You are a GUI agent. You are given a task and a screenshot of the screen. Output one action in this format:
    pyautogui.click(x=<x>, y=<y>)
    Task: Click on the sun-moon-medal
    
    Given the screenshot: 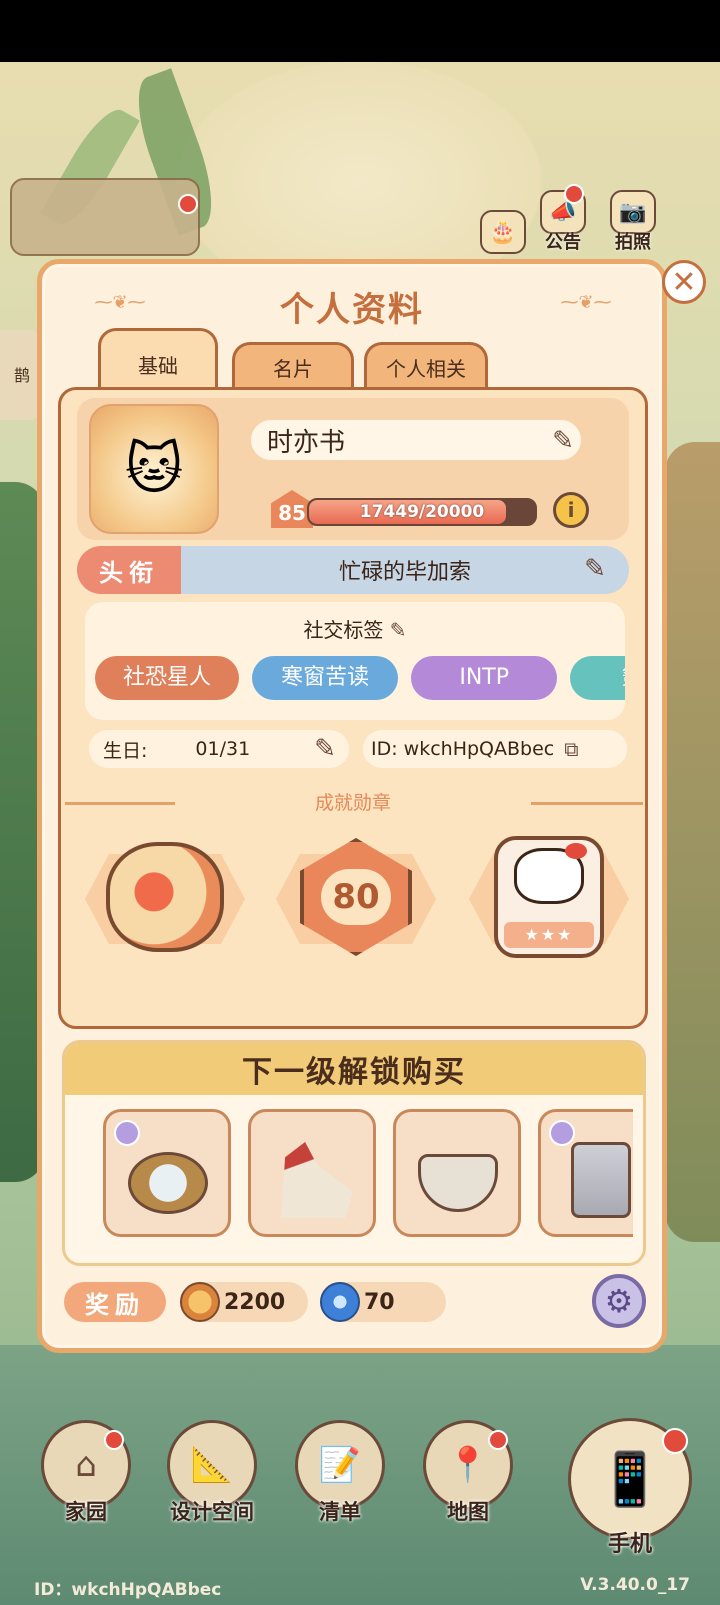 What is the action you would take?
    pyautogui.click(x=165, y=897)
    